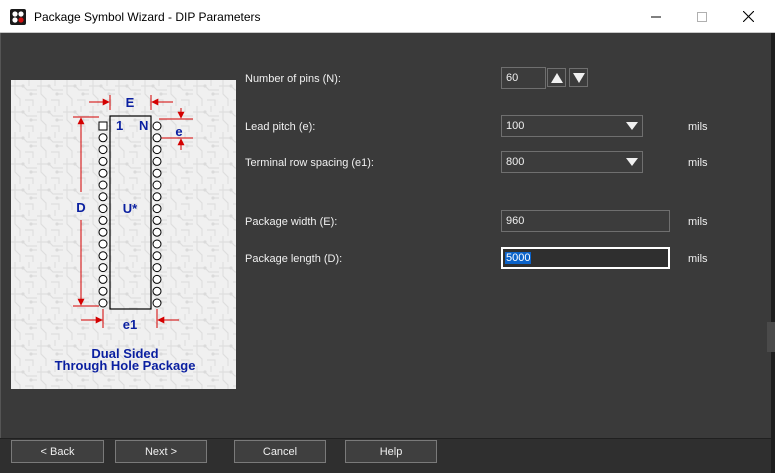  I want to click on package-width-input: 960, so click(585, 221).